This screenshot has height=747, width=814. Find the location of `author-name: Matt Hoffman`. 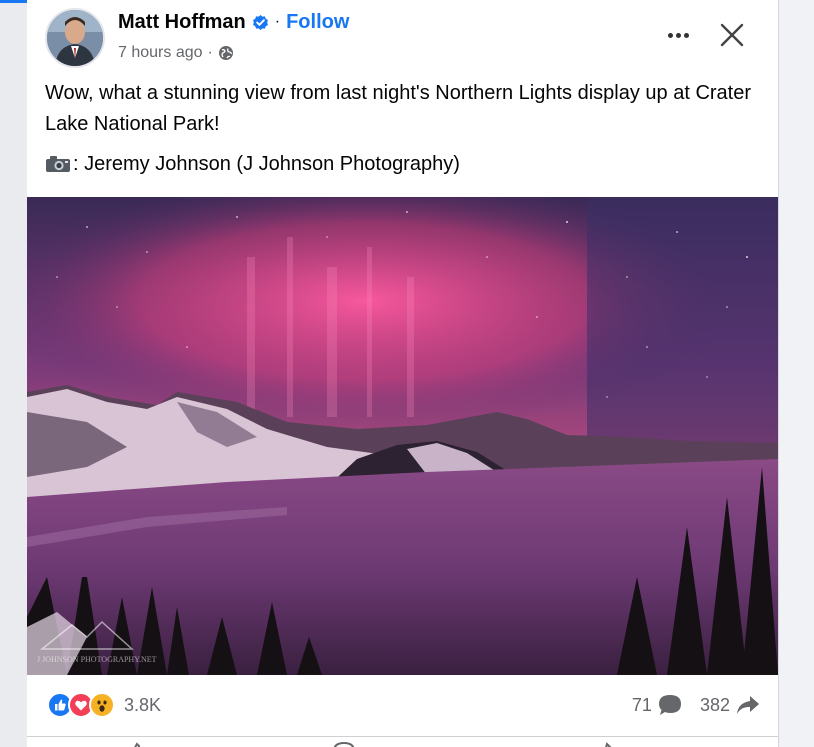

author-name: Matt Hoffman is located at coordinates (182, 22).